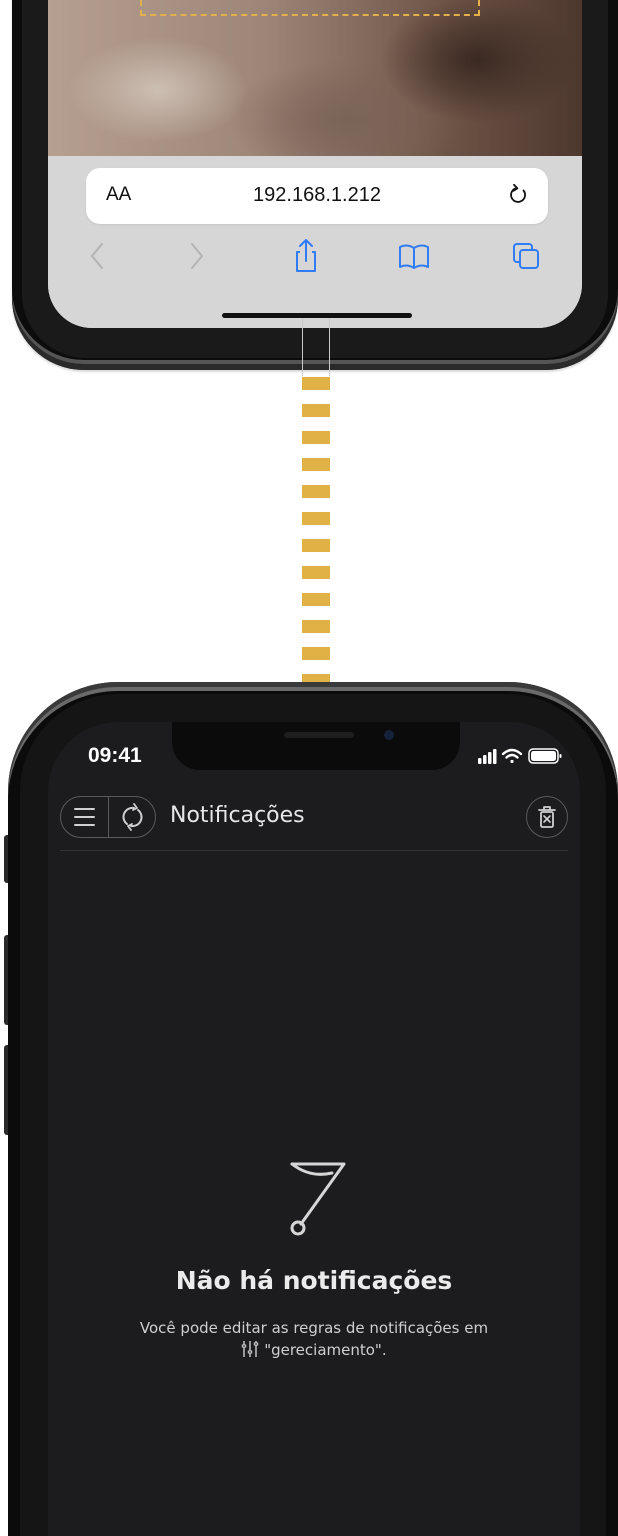  What do you see at coordinates (325, 1350) in the screenshot?
I see `management-link-text: "gereciamento".` at bounding box center [325, 1350].